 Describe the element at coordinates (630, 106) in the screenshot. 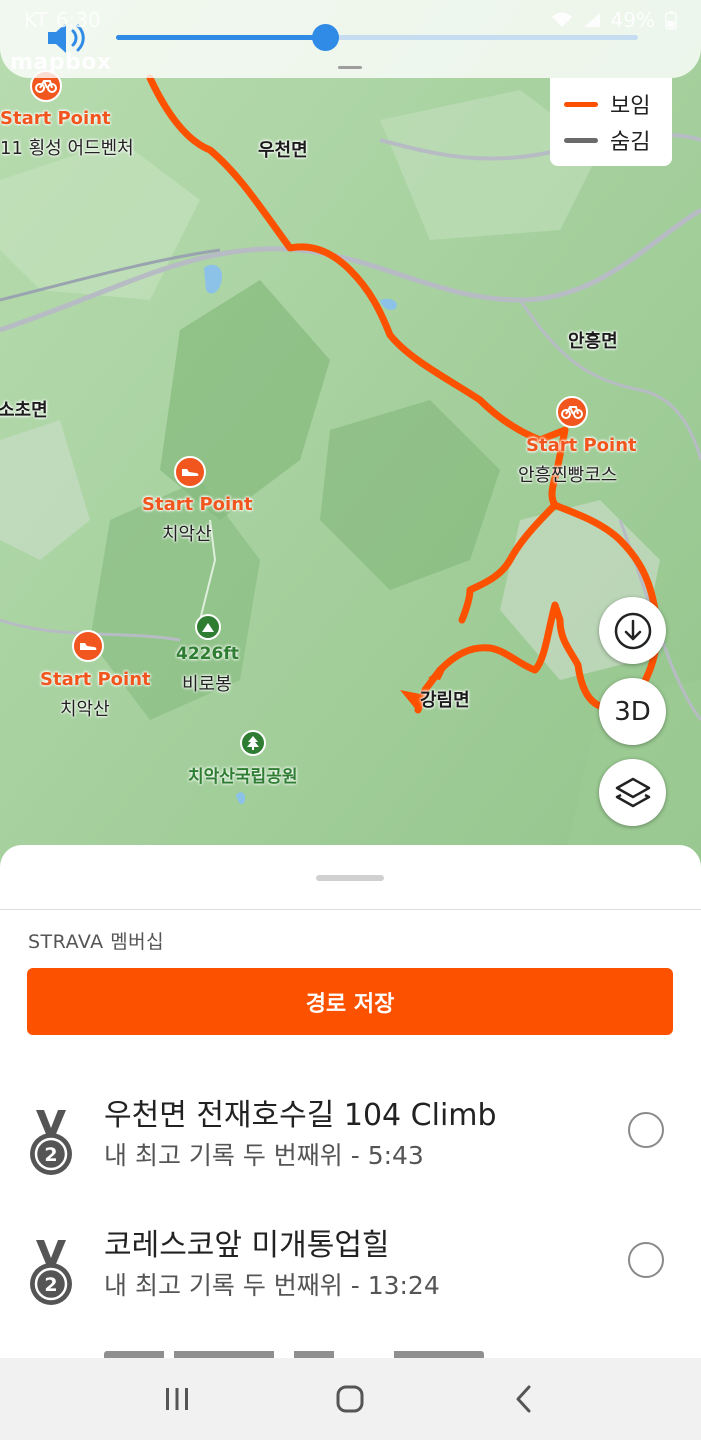

I see `legend-shown-label: 보임` at that location.